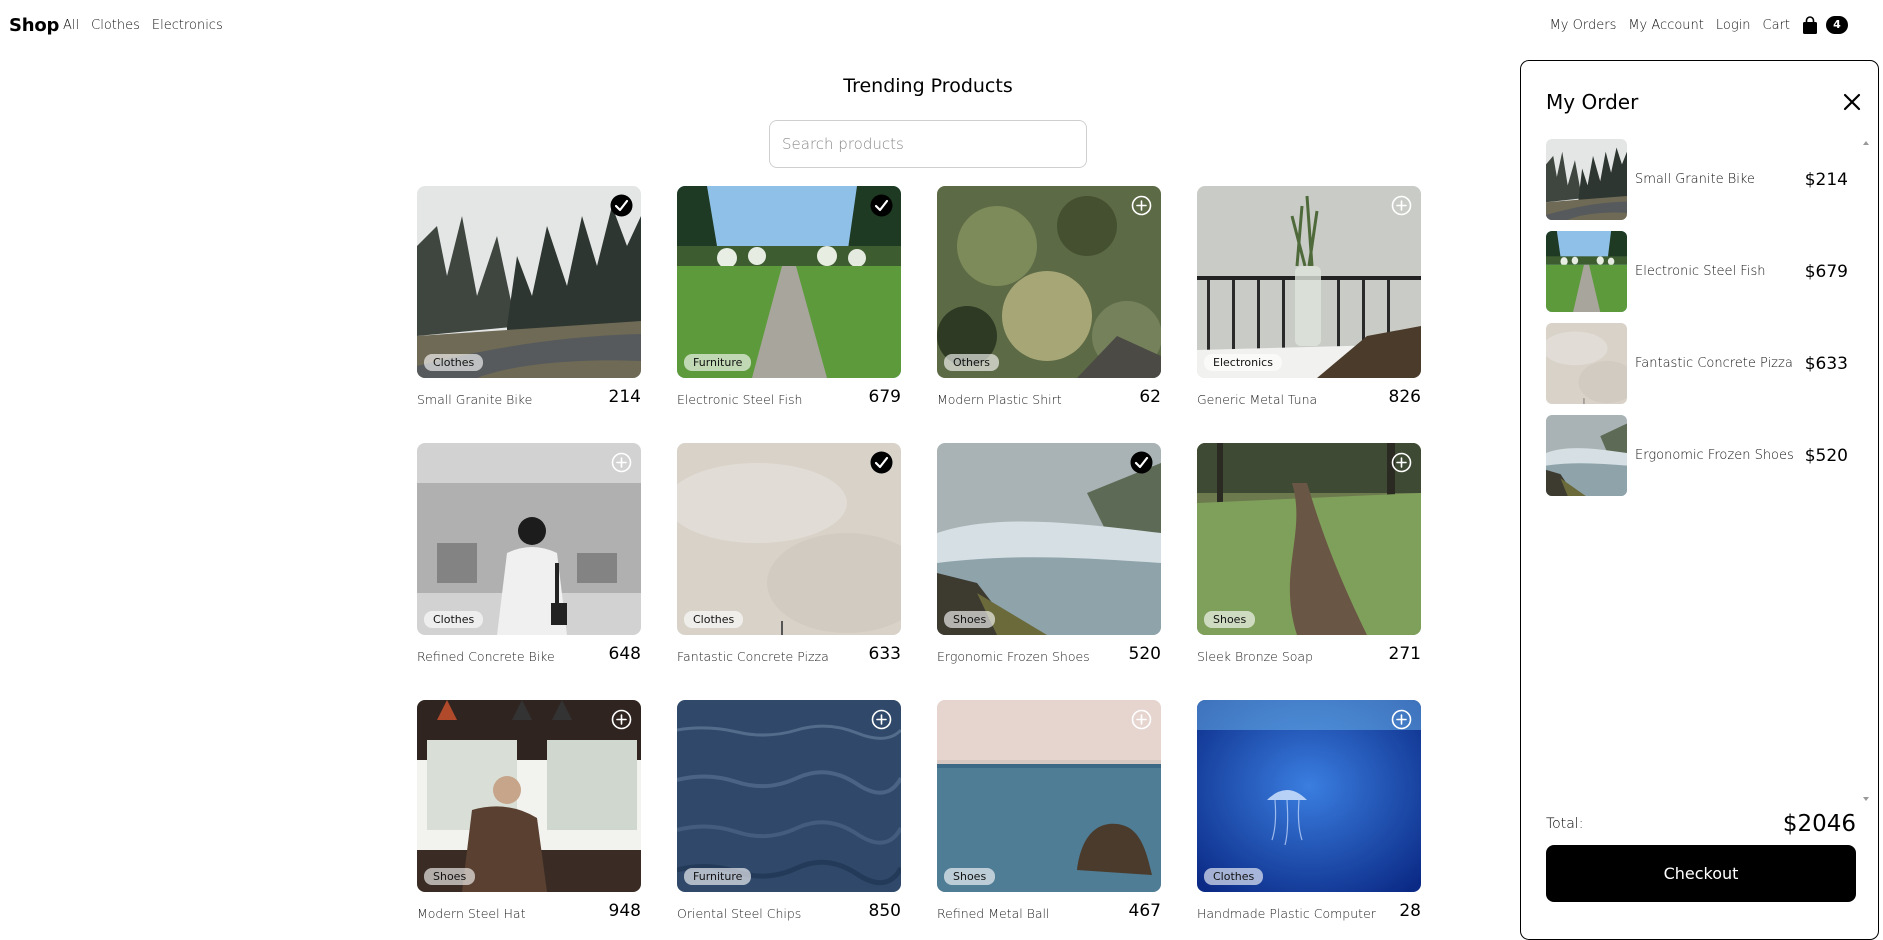 Image resolution: width=1883 pixels, height=940 pixels. Describe the element at coordinates (739, 913) in the screenshot. I see `product-name: Oriental Steel Chips` at that location.